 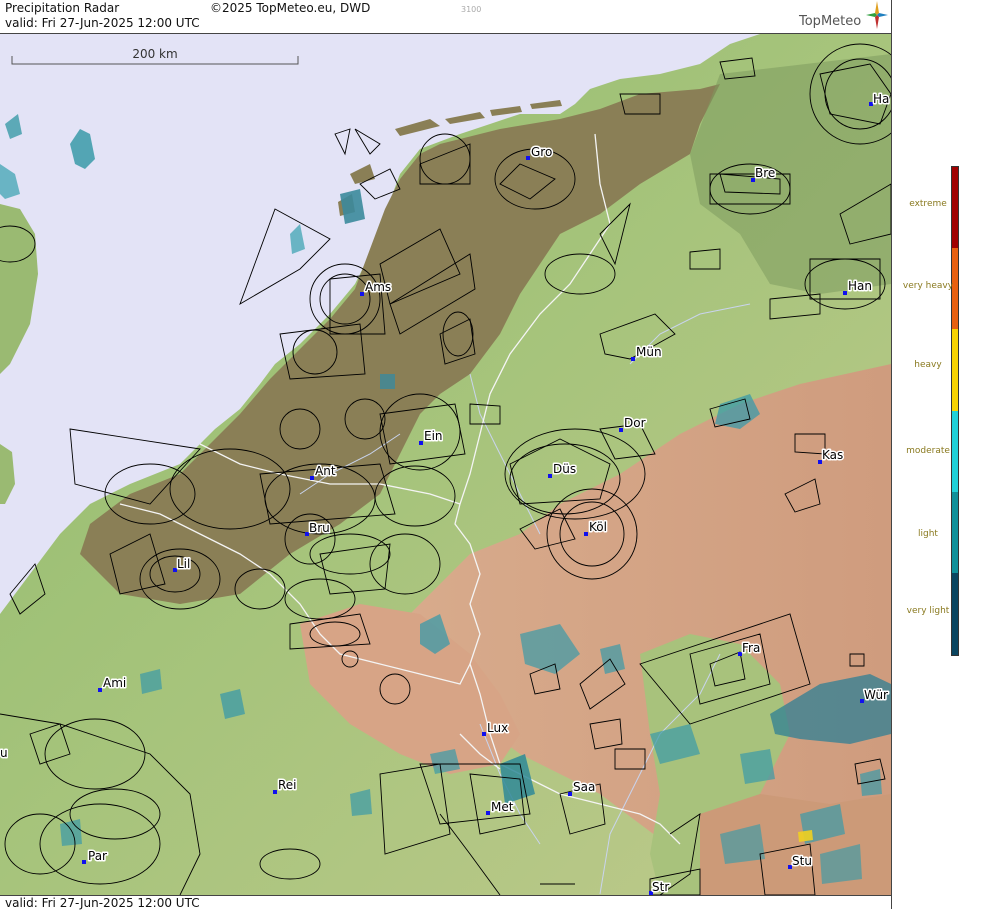 I want to click on legend-label-light: light, so click(x=928, y=534).